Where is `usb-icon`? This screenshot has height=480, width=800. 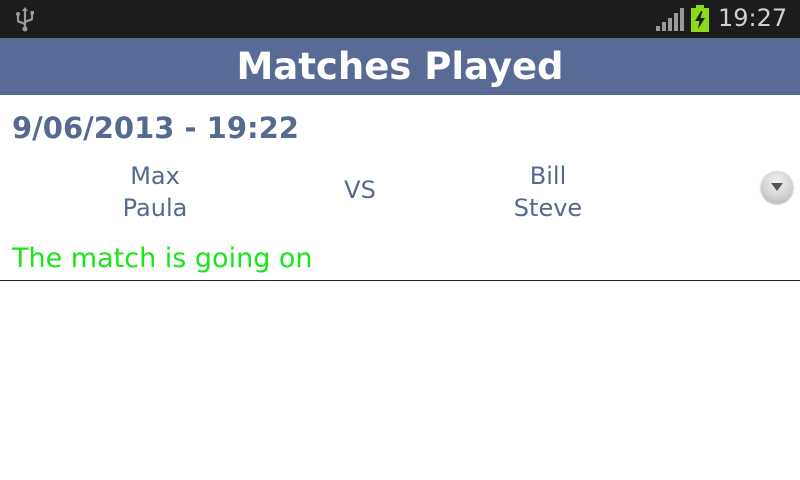
usb-icon is located at coordinates (25, 19).